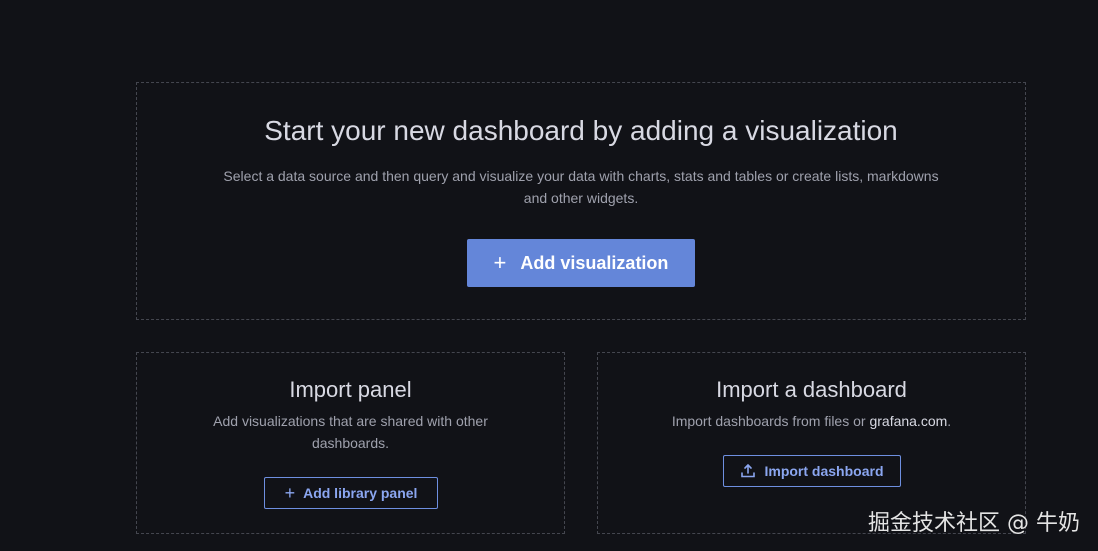 The image size is (1098, 551). Describe the element at coordinates (350, 389) in the screenshot. I see `import-panel-title: Import panel` at that location.